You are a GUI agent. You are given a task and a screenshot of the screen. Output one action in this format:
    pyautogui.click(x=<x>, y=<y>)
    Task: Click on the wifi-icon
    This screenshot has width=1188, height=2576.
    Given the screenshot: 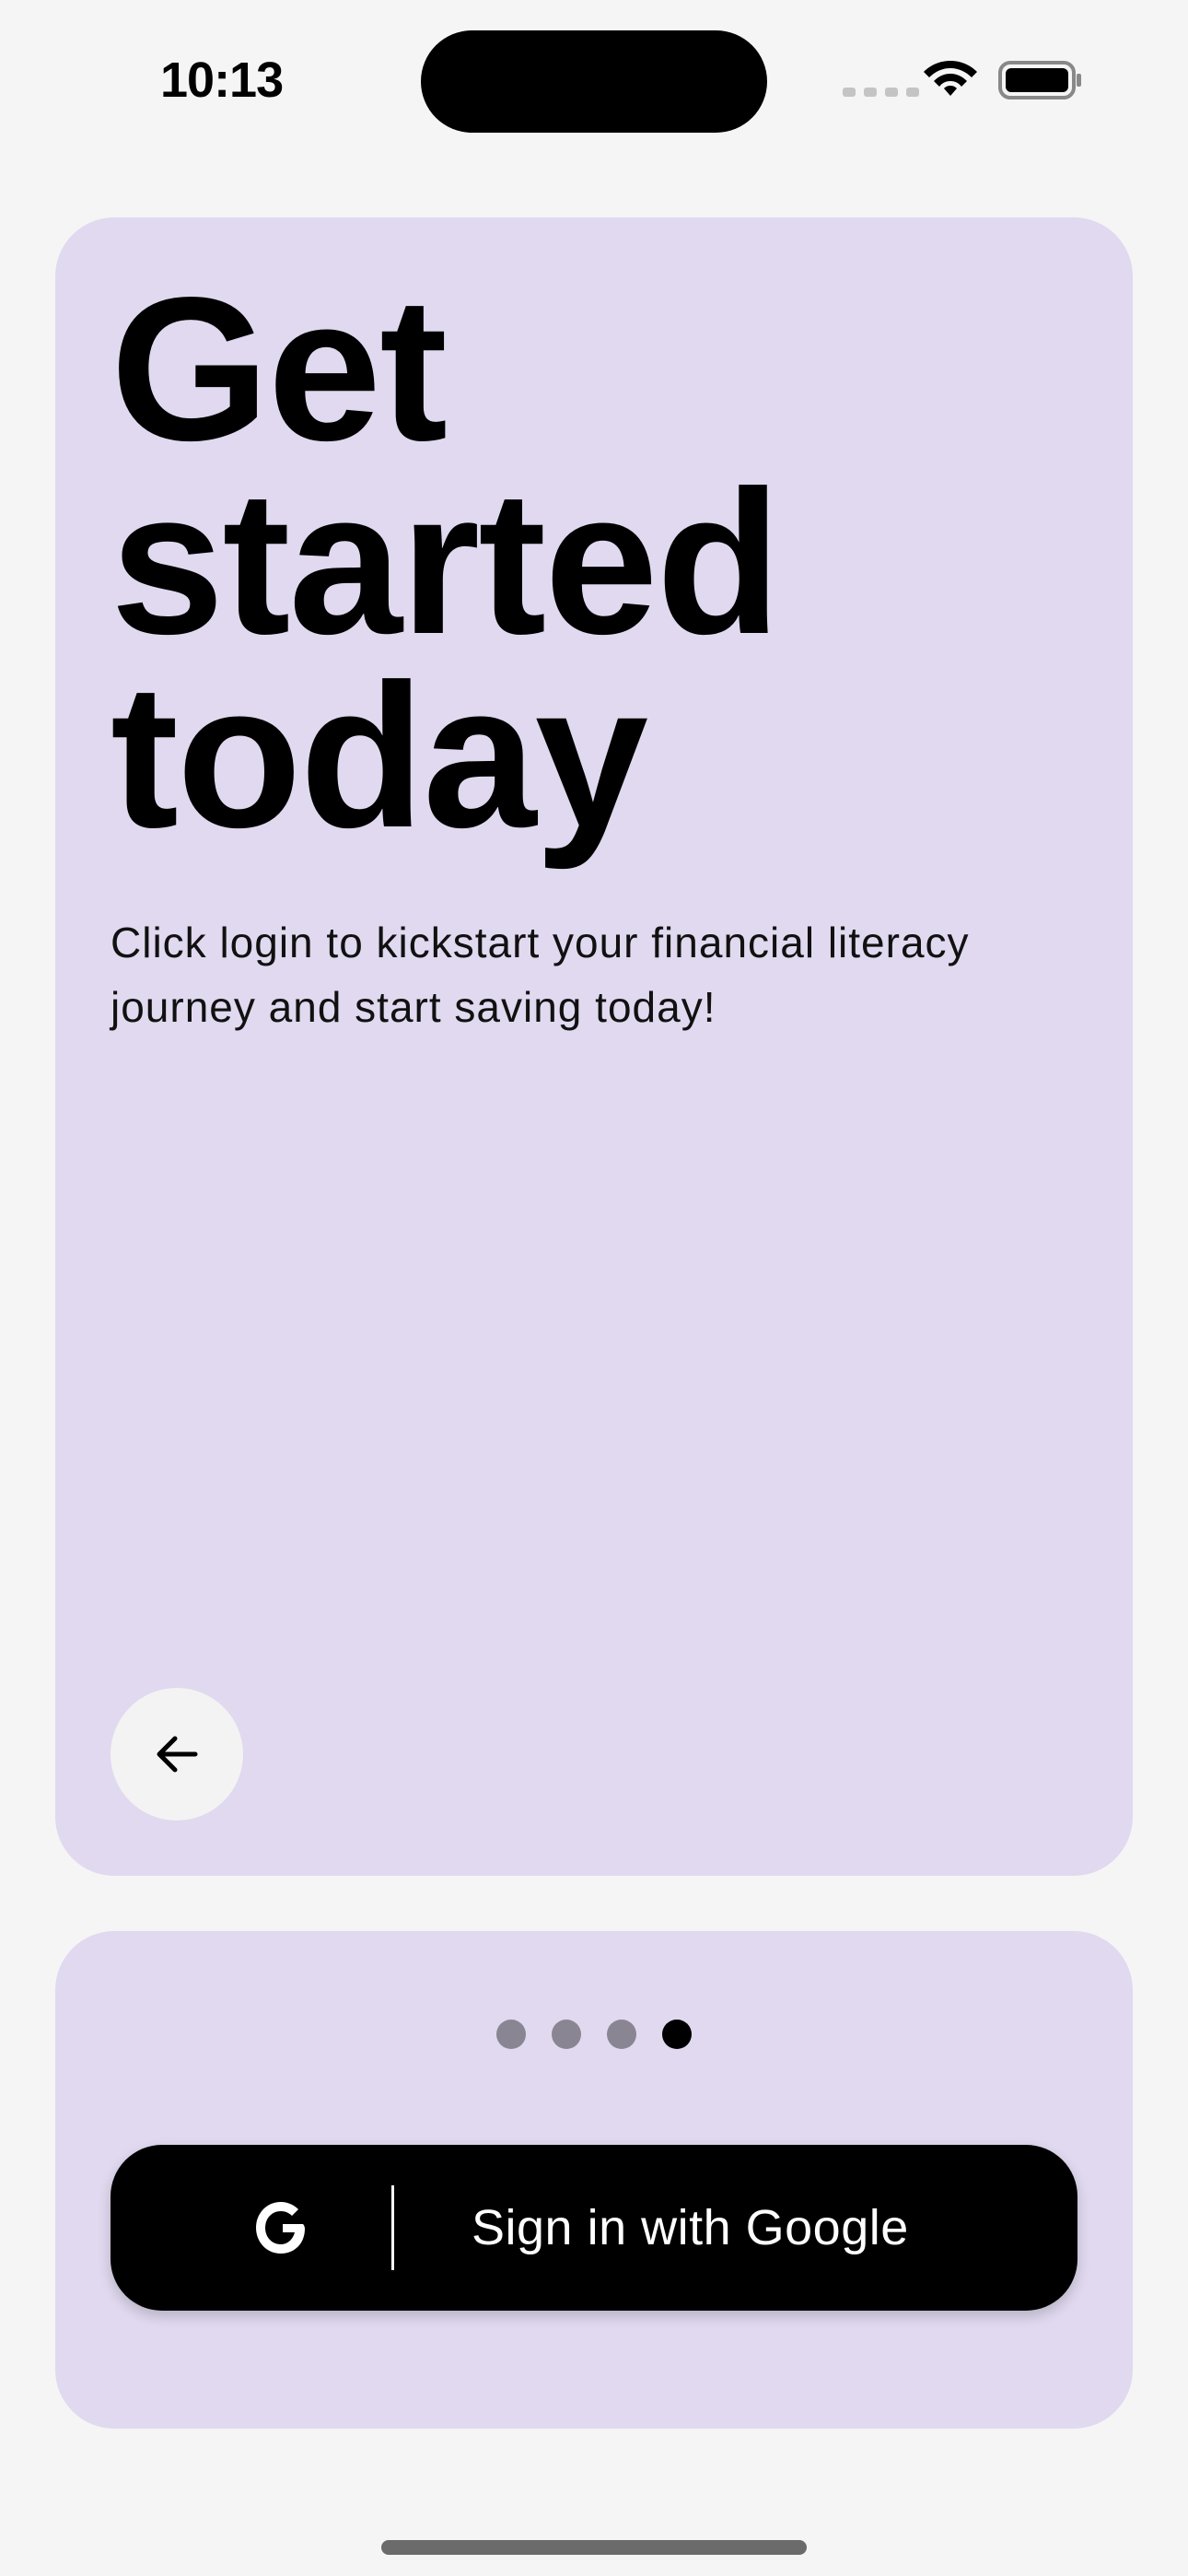 What is the action you would take?
    pyautogui.click(x=951, y=78)
    